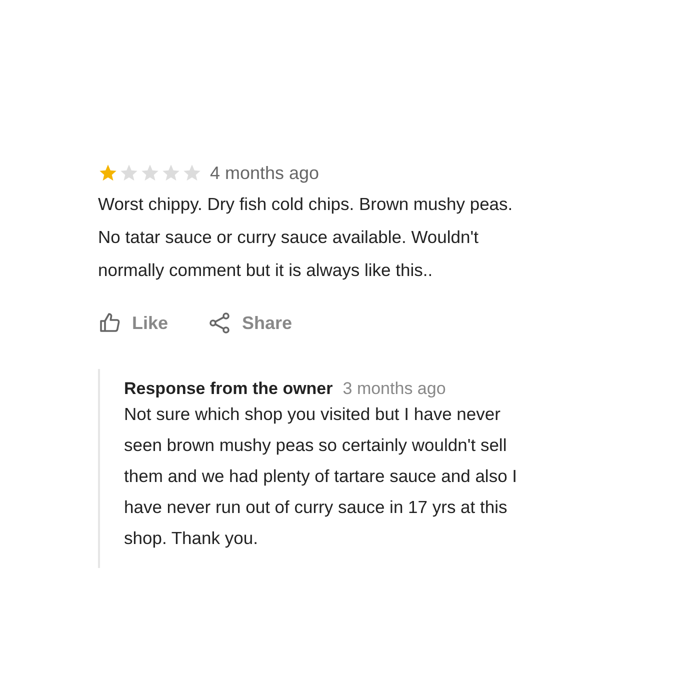 Image resolution: width=700 pixels, height=700 pixels. What do you see at coordinates (265, 173) in the screenshot?
I see `review-time: 4 months ago` at bounding box center [265, 173].